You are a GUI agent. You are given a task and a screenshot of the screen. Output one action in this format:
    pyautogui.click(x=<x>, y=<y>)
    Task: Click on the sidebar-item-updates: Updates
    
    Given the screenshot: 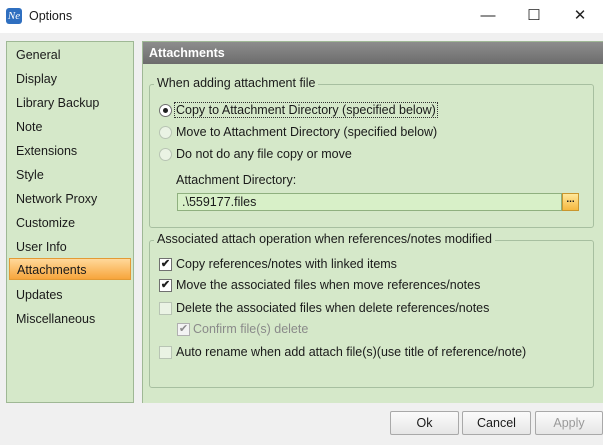 What is the action you would take?
    pyautogui.click(x=70, y=295)
    